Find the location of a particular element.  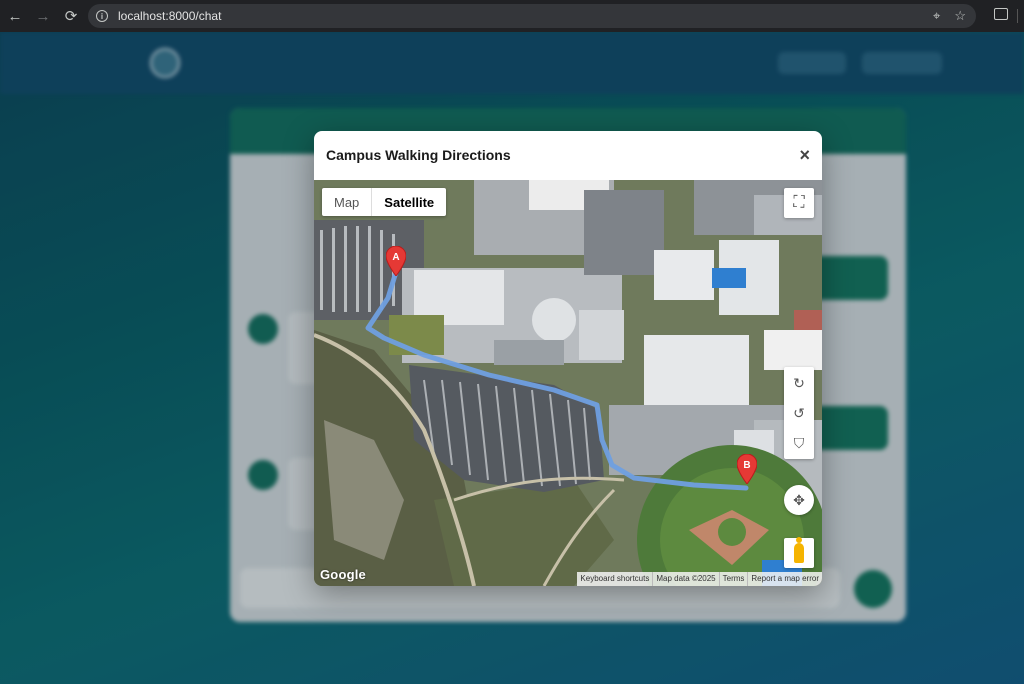

toolbar-divider is located at coordinates (1017, 16).